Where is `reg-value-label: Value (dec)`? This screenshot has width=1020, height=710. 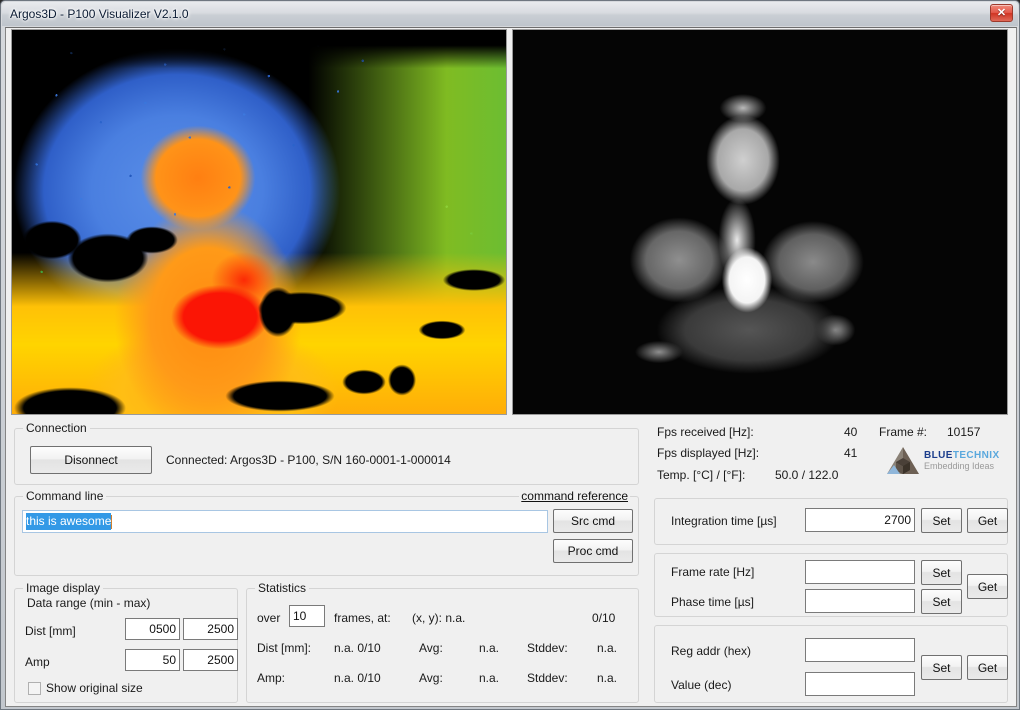 reg-value-label: Value (dec) is located at coordinates (701, 685).